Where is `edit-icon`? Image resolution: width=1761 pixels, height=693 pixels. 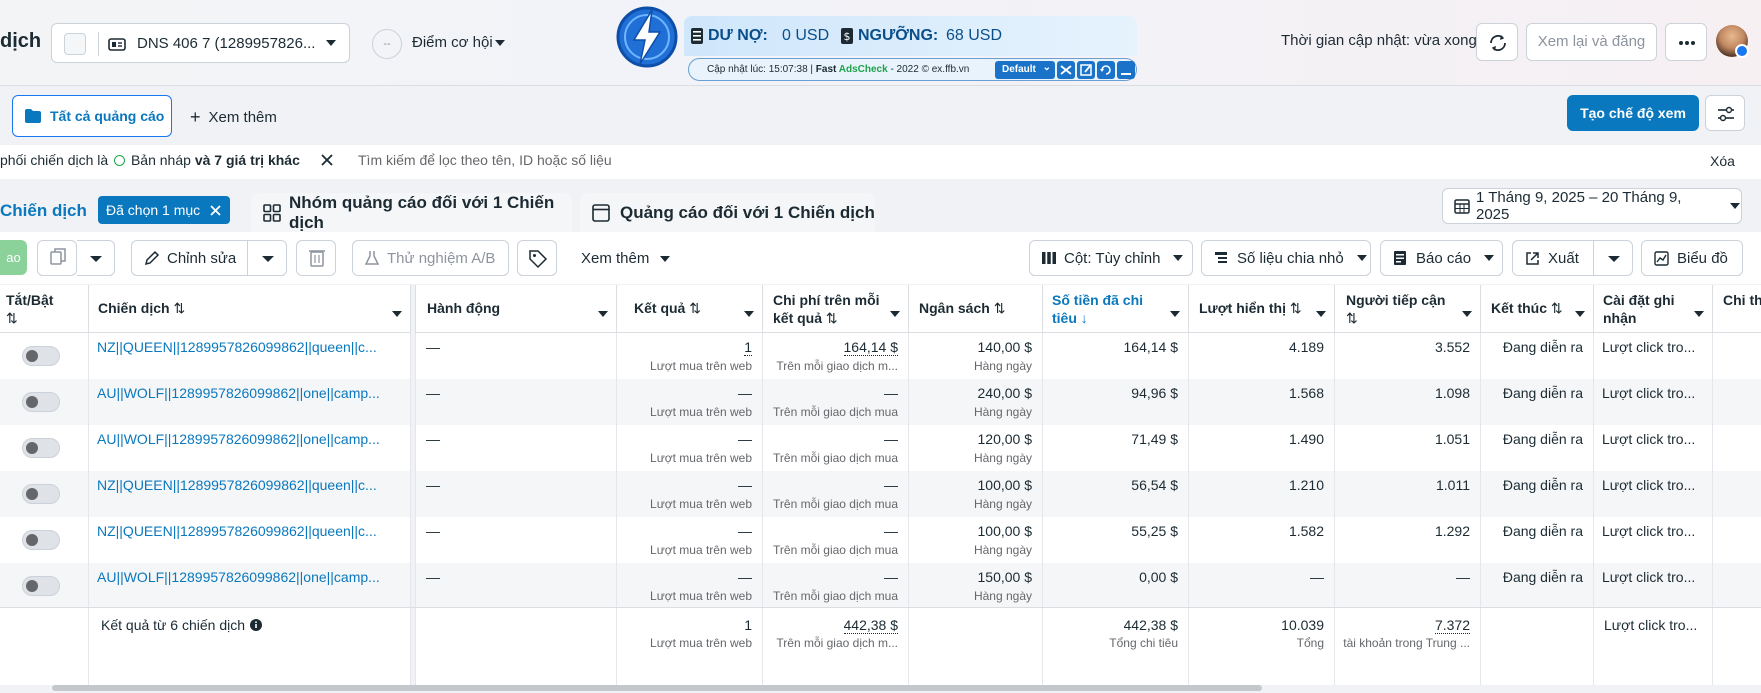
edit-icon is located at coordinates (1086, 70).